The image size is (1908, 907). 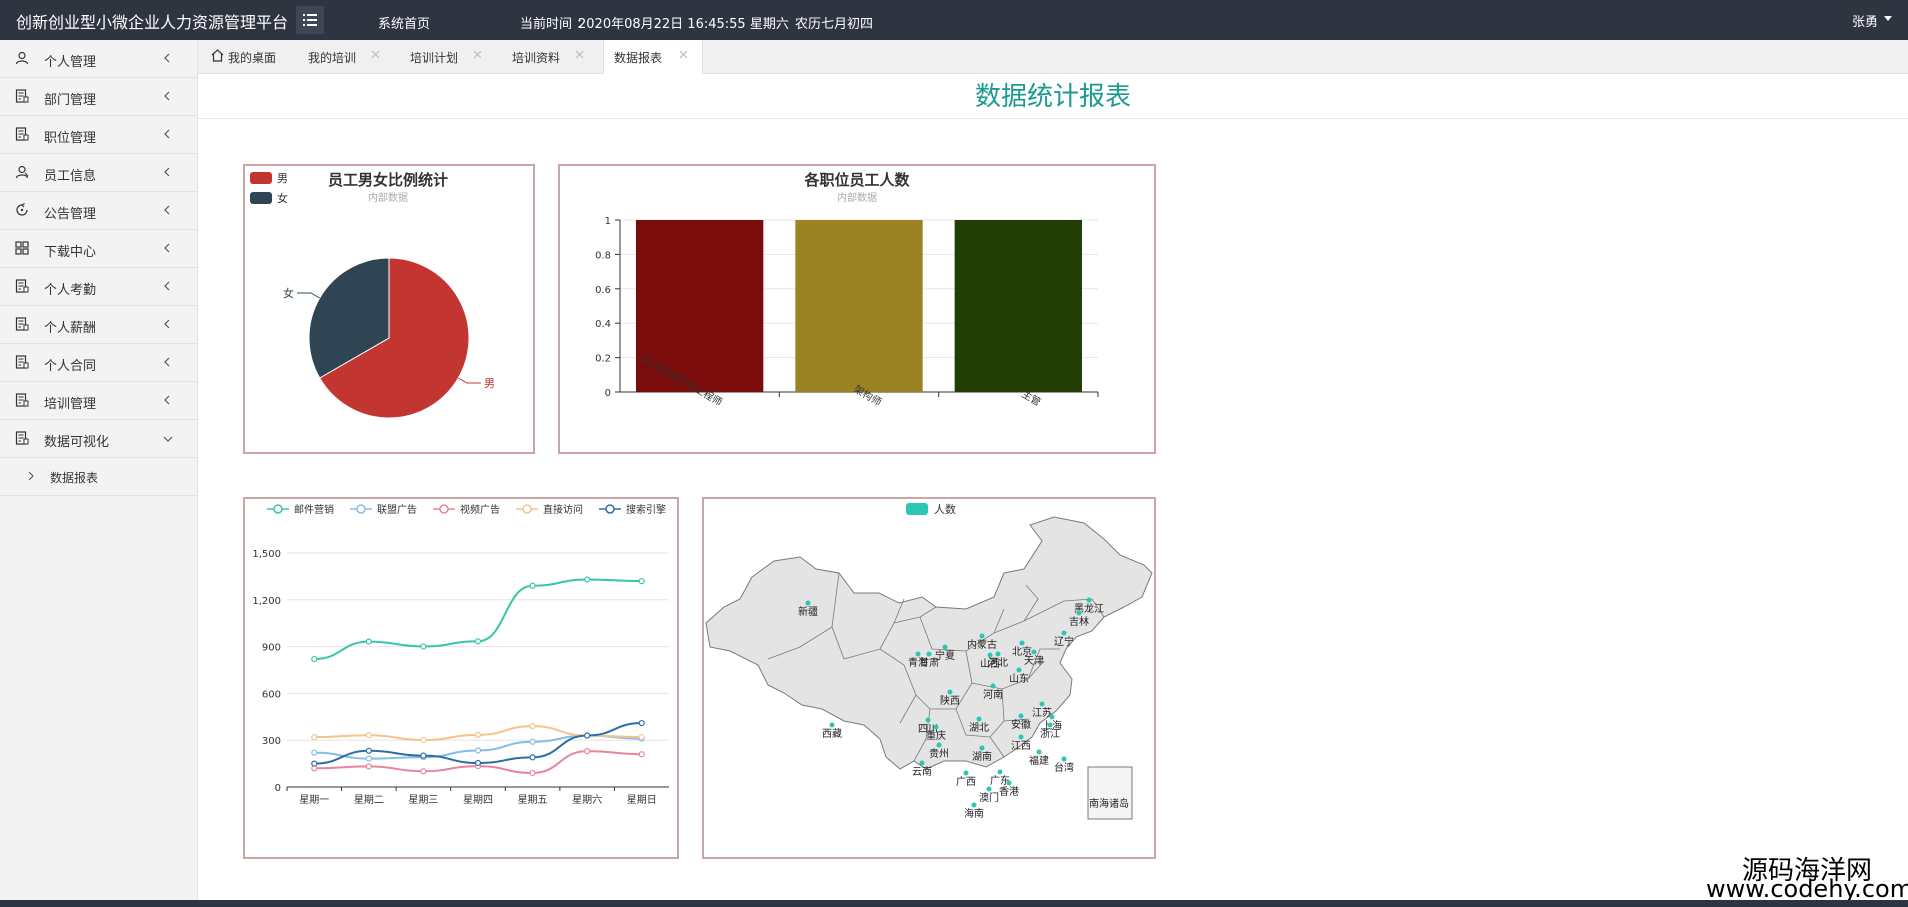 I want to click on legend-swatch-count, so click(x=917, y=509).